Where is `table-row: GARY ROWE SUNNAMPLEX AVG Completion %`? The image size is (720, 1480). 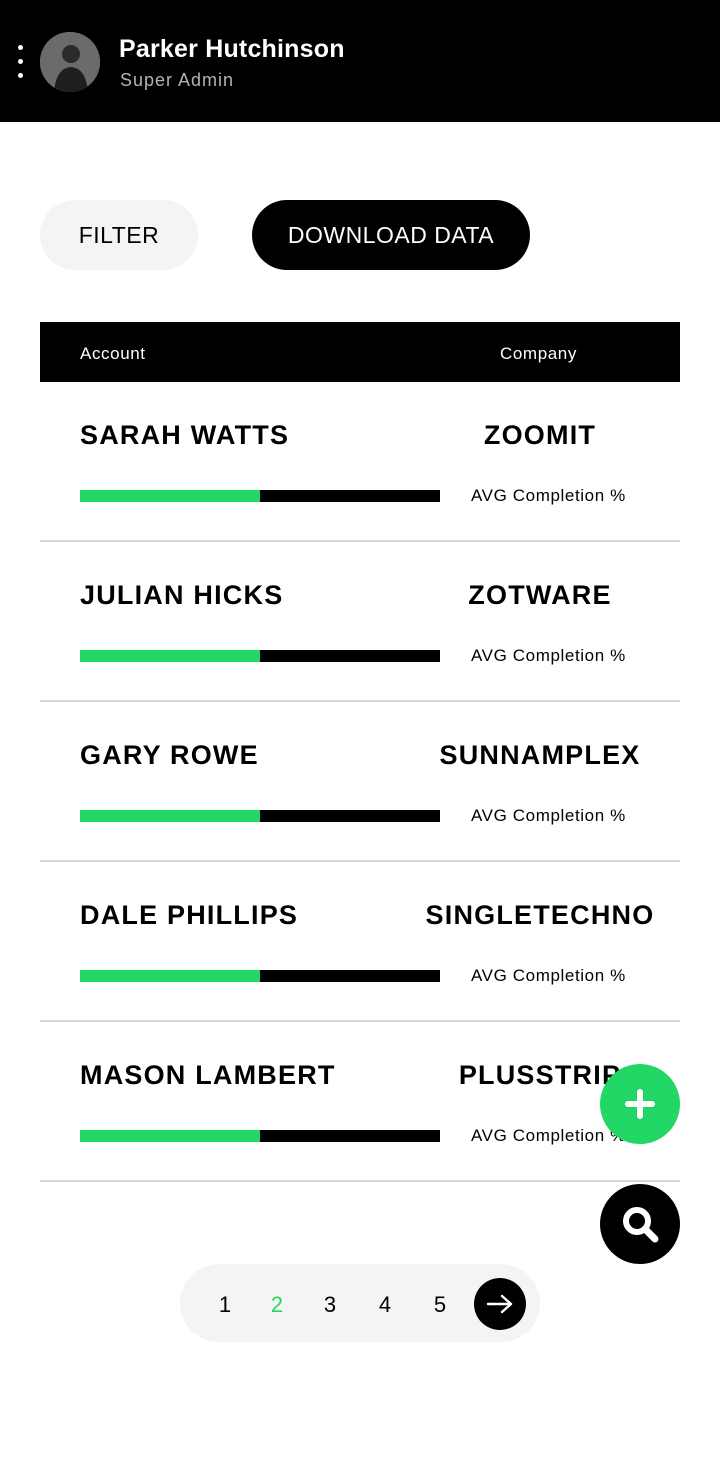 table-row: GARY ROWE SUNNAMPLEX AVG Completion % is located at coordinates (360, 782).